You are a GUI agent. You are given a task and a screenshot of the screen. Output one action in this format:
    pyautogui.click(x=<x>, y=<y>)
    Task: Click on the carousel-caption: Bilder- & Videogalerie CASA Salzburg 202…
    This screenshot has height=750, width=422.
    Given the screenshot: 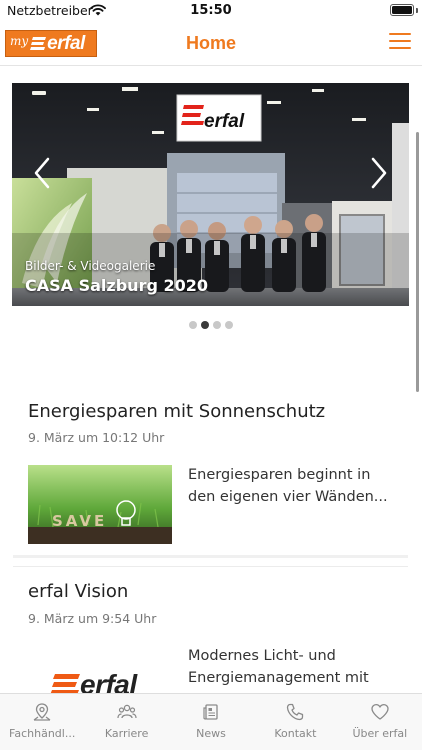 What is the action you would take?
    pyautogui.click(x=116, y=277)
    